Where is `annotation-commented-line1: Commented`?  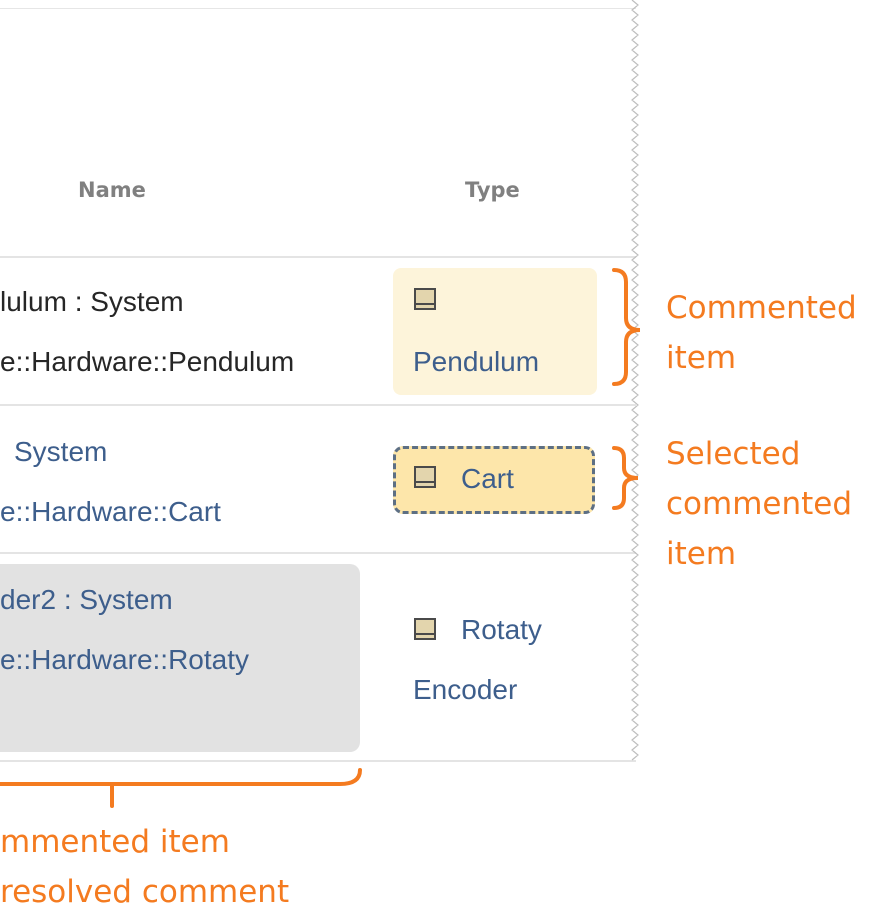
annotation-commented-line1: Commented is located at coordinates (761, 308).